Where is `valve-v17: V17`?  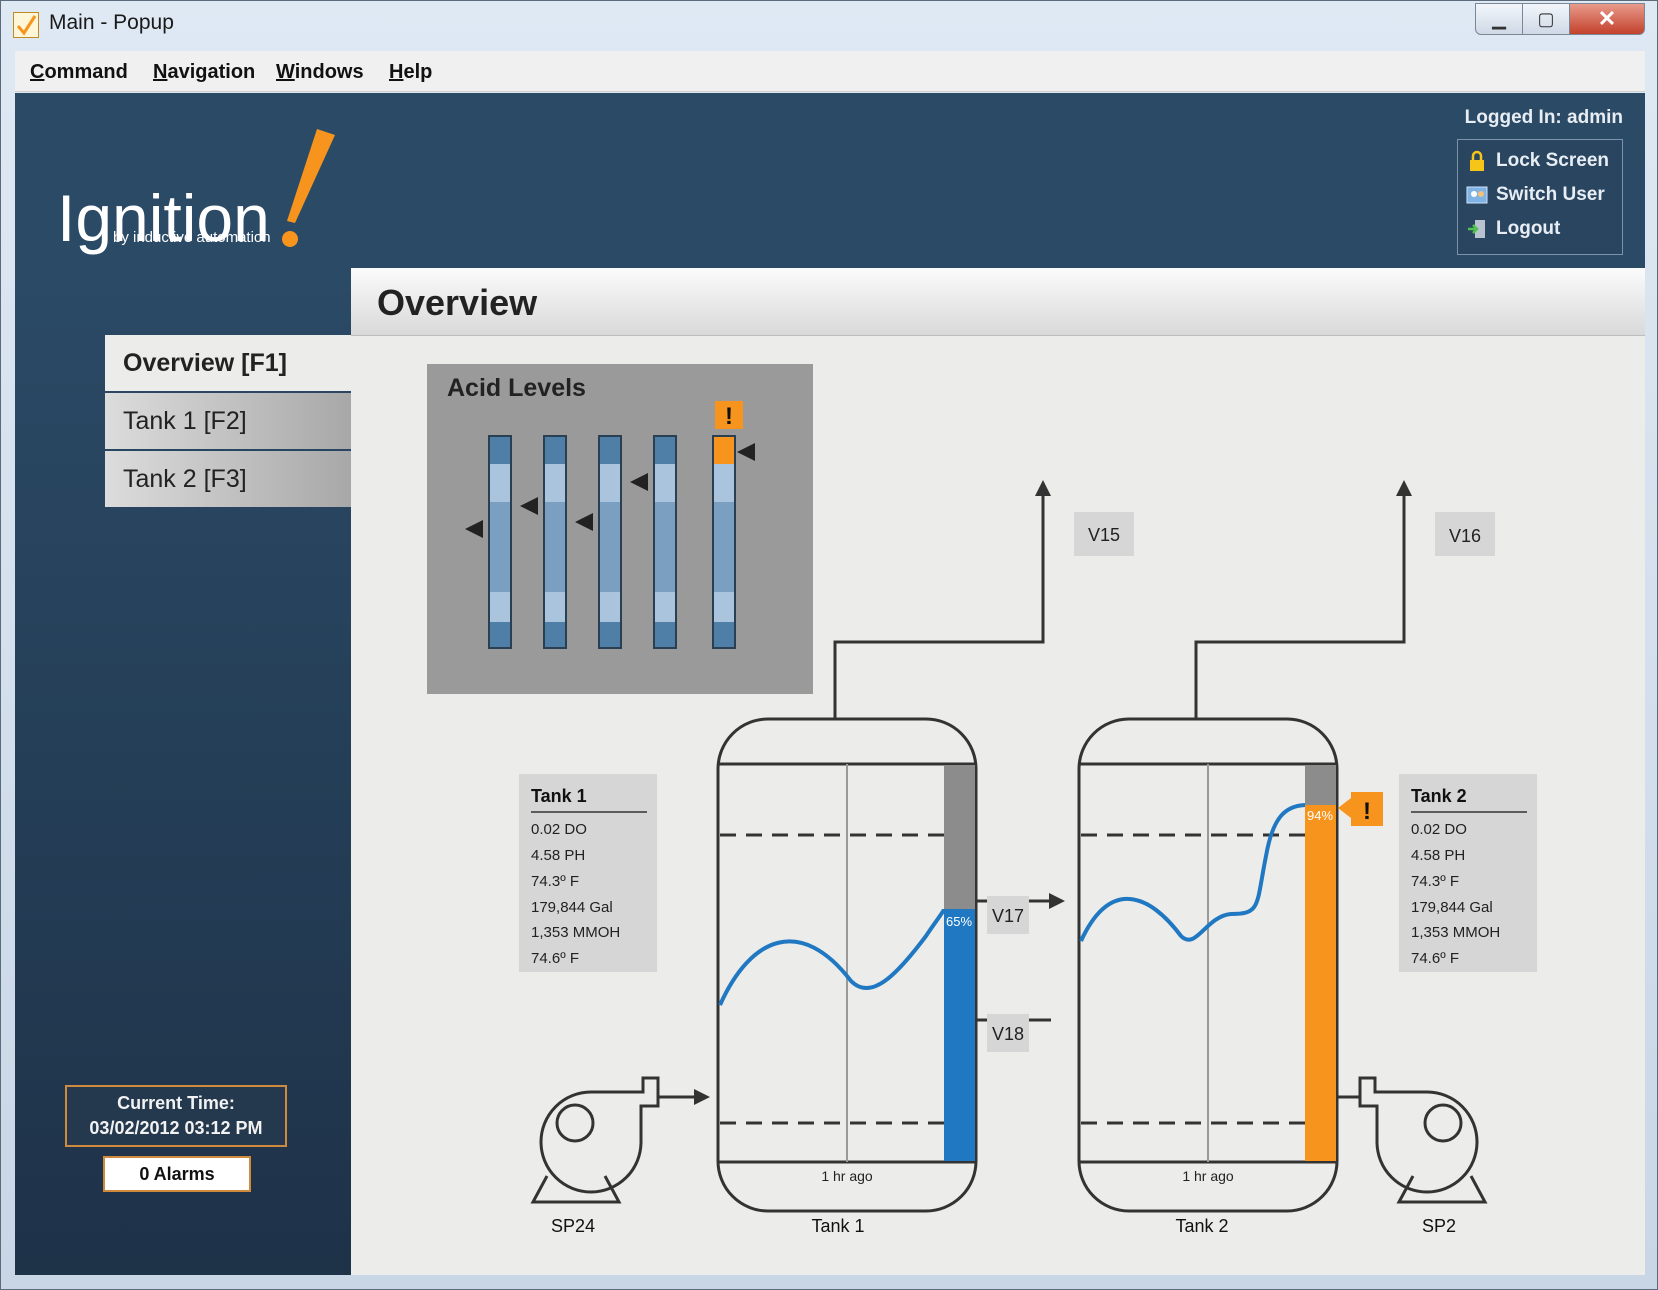
valve-v17: V17 is located at coordinates (1008, 915).